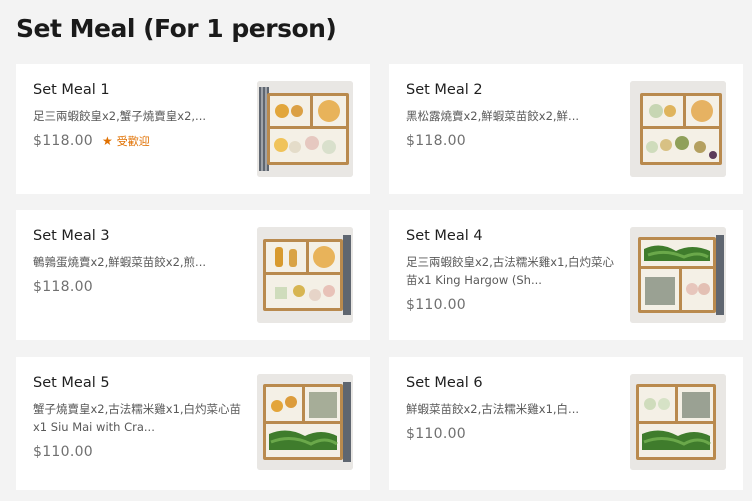  Describe the element at coordinates (566, 423) in the screenshot. I see `meal-card-set-meal-6: Set Meal 6 鮮蝦菜苗餃x2,古法糯米雞x1,白... $110.00` at that location.